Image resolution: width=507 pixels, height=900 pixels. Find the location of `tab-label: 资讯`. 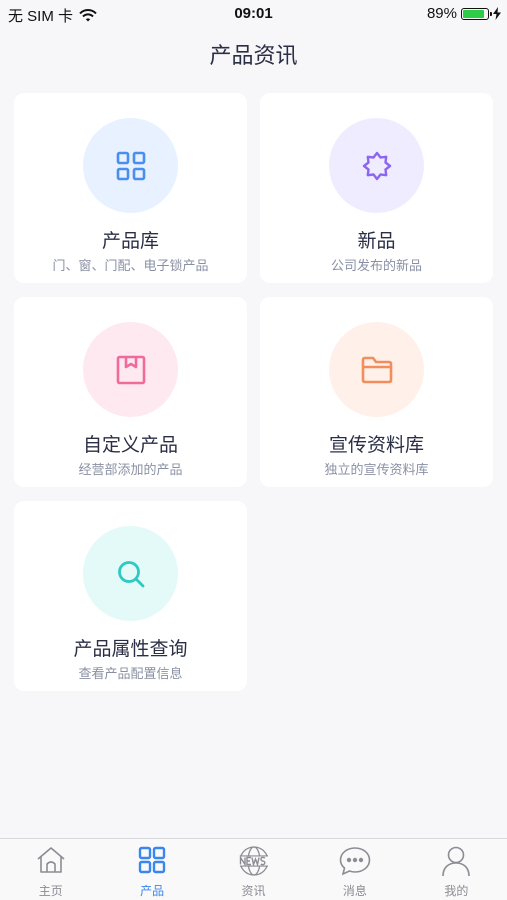

tab-label: 资讯 is located at coordinates (253, 891).